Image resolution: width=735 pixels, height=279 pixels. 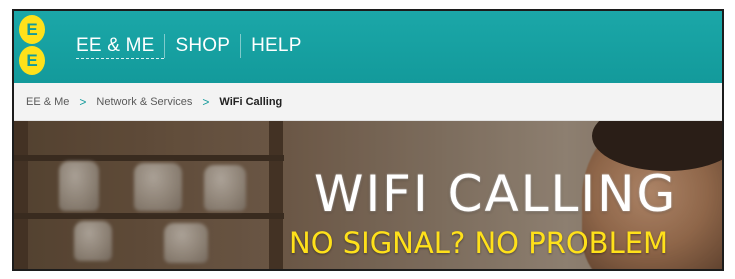 What do you see at coordinates (120, 46) in the screenshot?
I see `nav-ee-and-me: EE & ME` at bounding box center [120, 46].